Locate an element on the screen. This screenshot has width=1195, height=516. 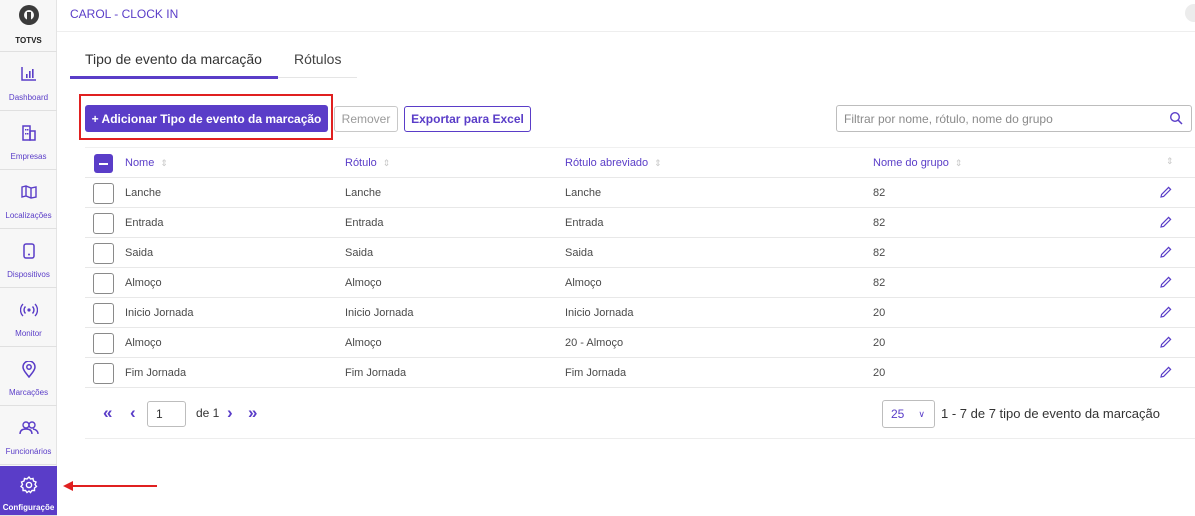
page-number-input: 1 is located at coordinates (166, 414).